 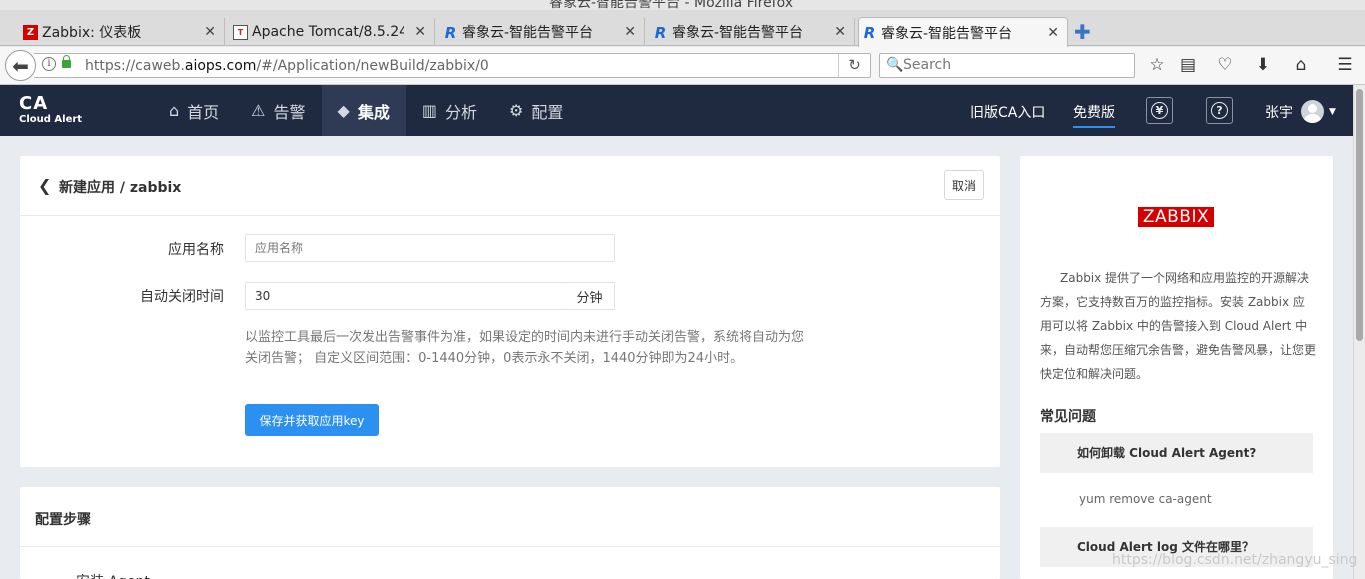 I want to click on chevron-left-icon: ❮, so click(x=44, y=185).